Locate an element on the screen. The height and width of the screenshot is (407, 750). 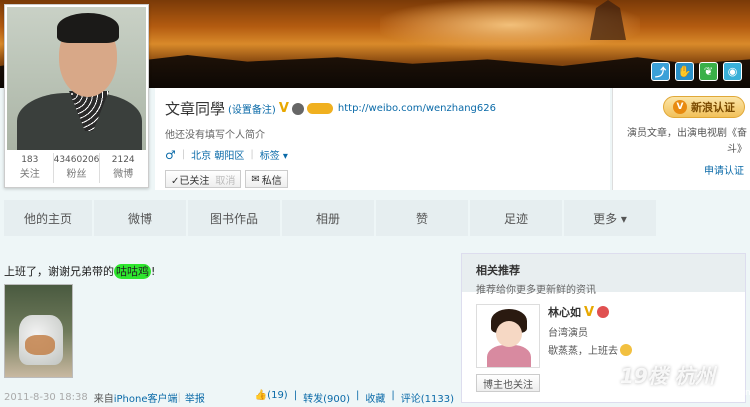
tab-home: 他的主页 is located at coordinates (48, 218).